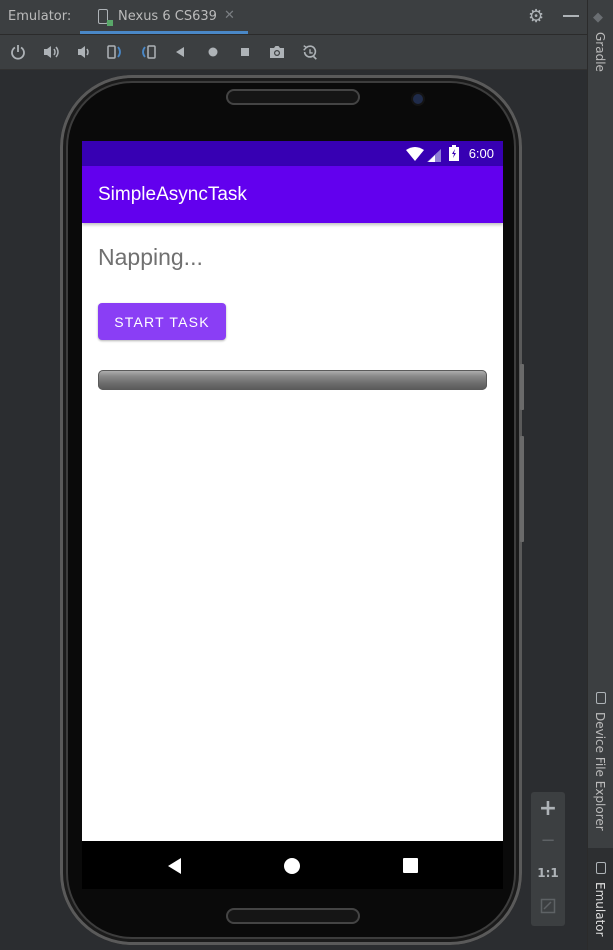 The image size is (613, 950). What do you see at coordinates (115, 52) in the screenshot?
I see `rotate-left-icon` at bounding box center [115, 52].